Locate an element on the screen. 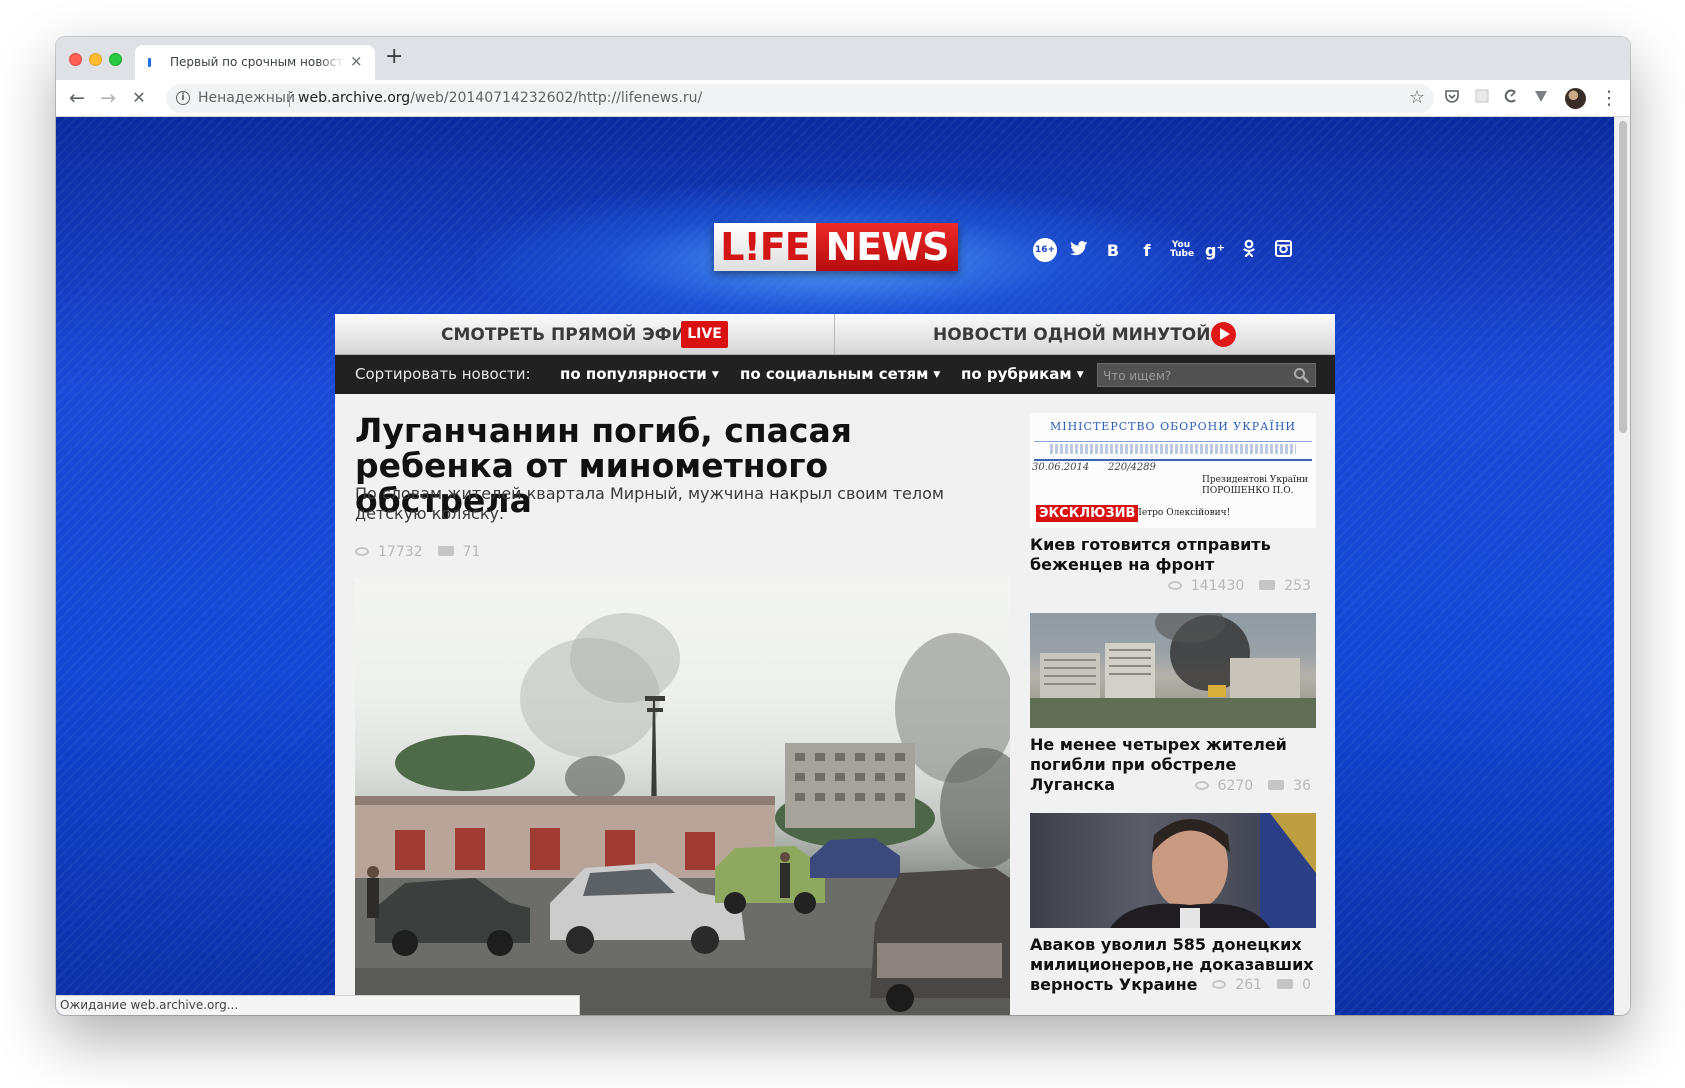  age-rating-badge: 16+ is located at coordinates (1045, 250).